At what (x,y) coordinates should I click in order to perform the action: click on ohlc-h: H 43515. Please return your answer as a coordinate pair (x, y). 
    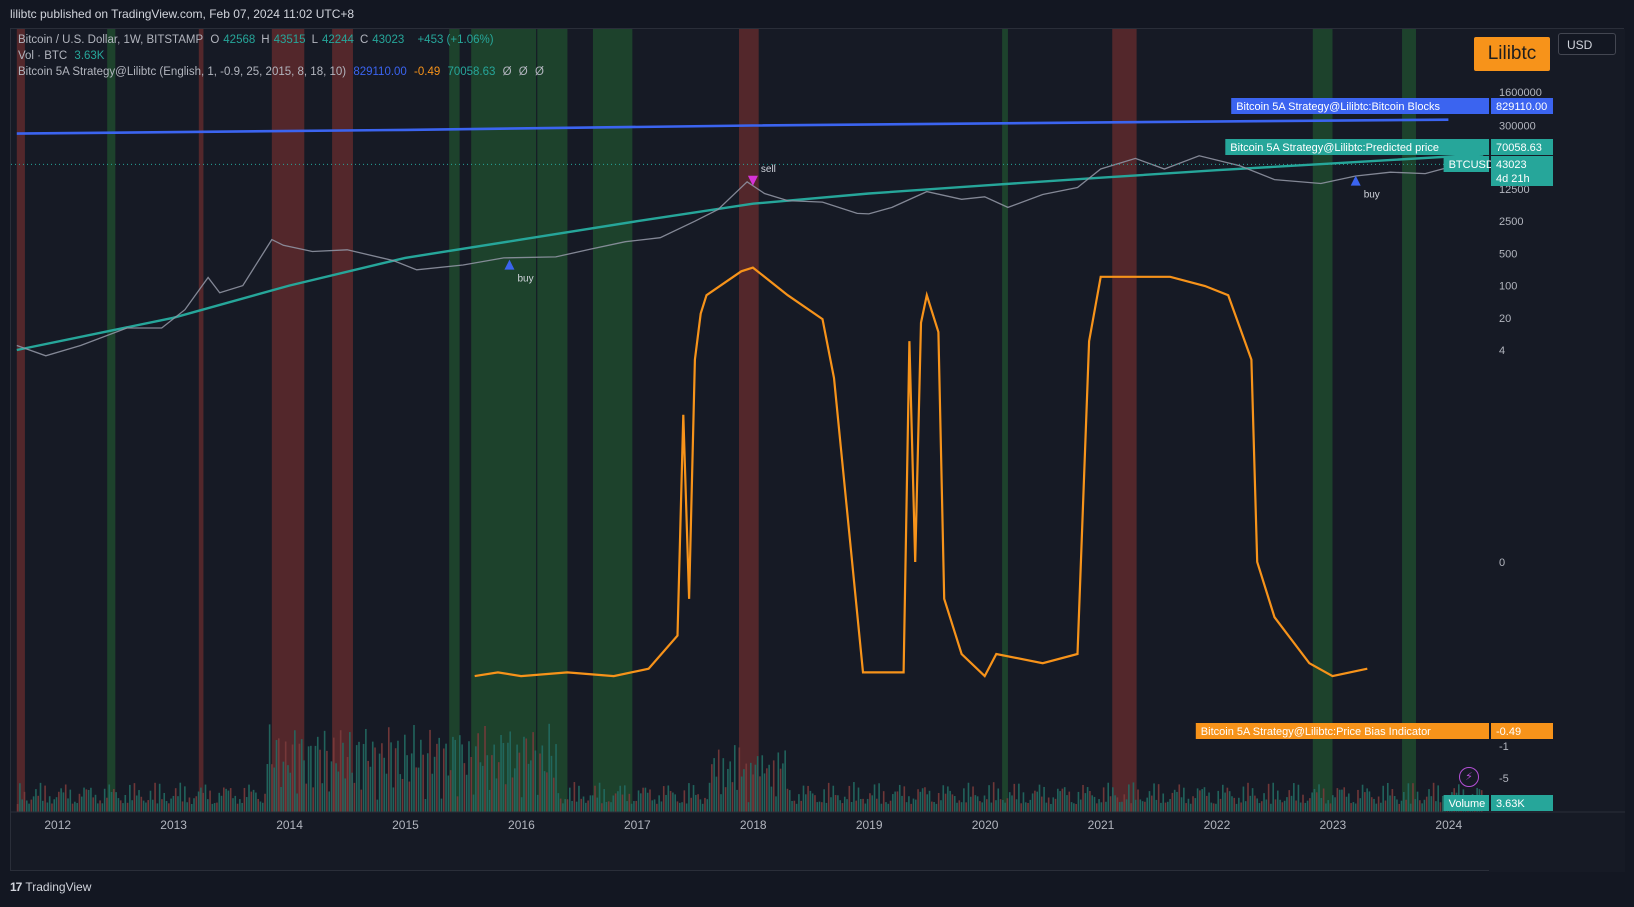
    Looking at the image, I should click on (284, 40).